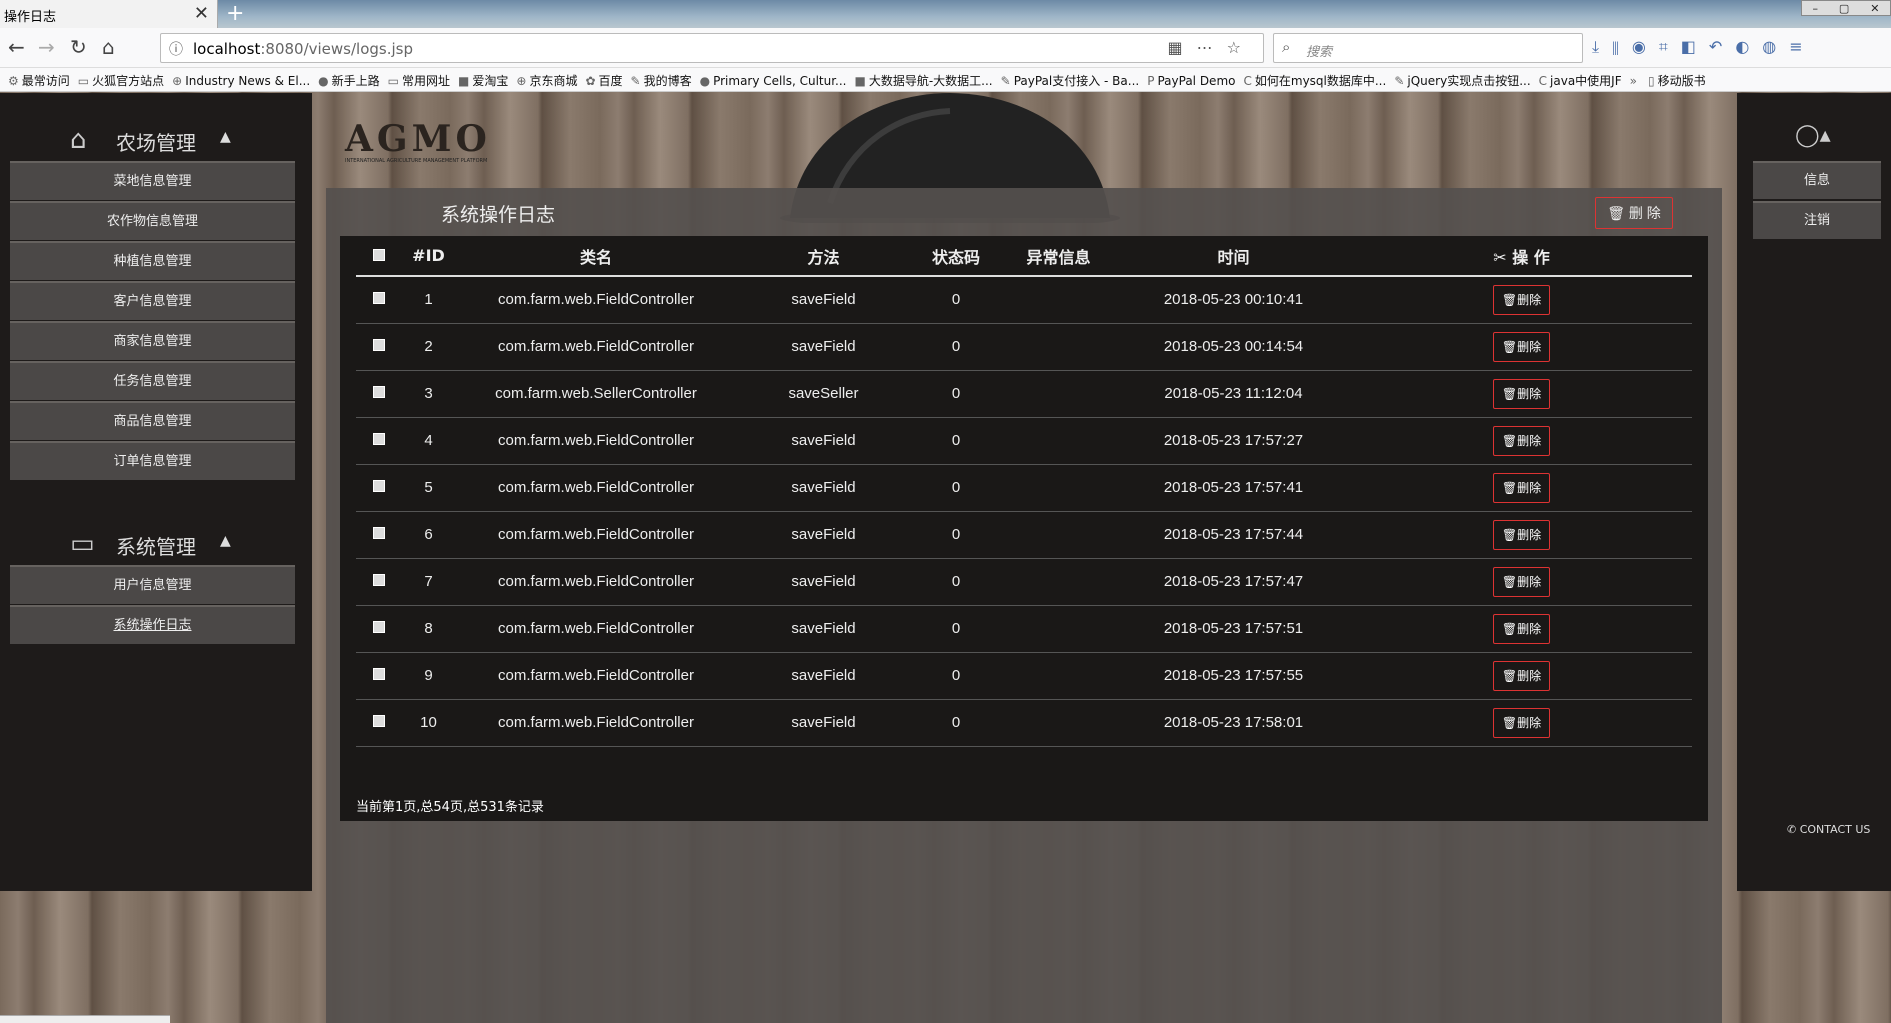 This screenshot has height=1023, width=1891. Describe the element at coordinates (712, 48) in the screenshot. I see `url-bar: ⓘ localhost:8080/views/logs.jsp ▦⋯☆` at that location.